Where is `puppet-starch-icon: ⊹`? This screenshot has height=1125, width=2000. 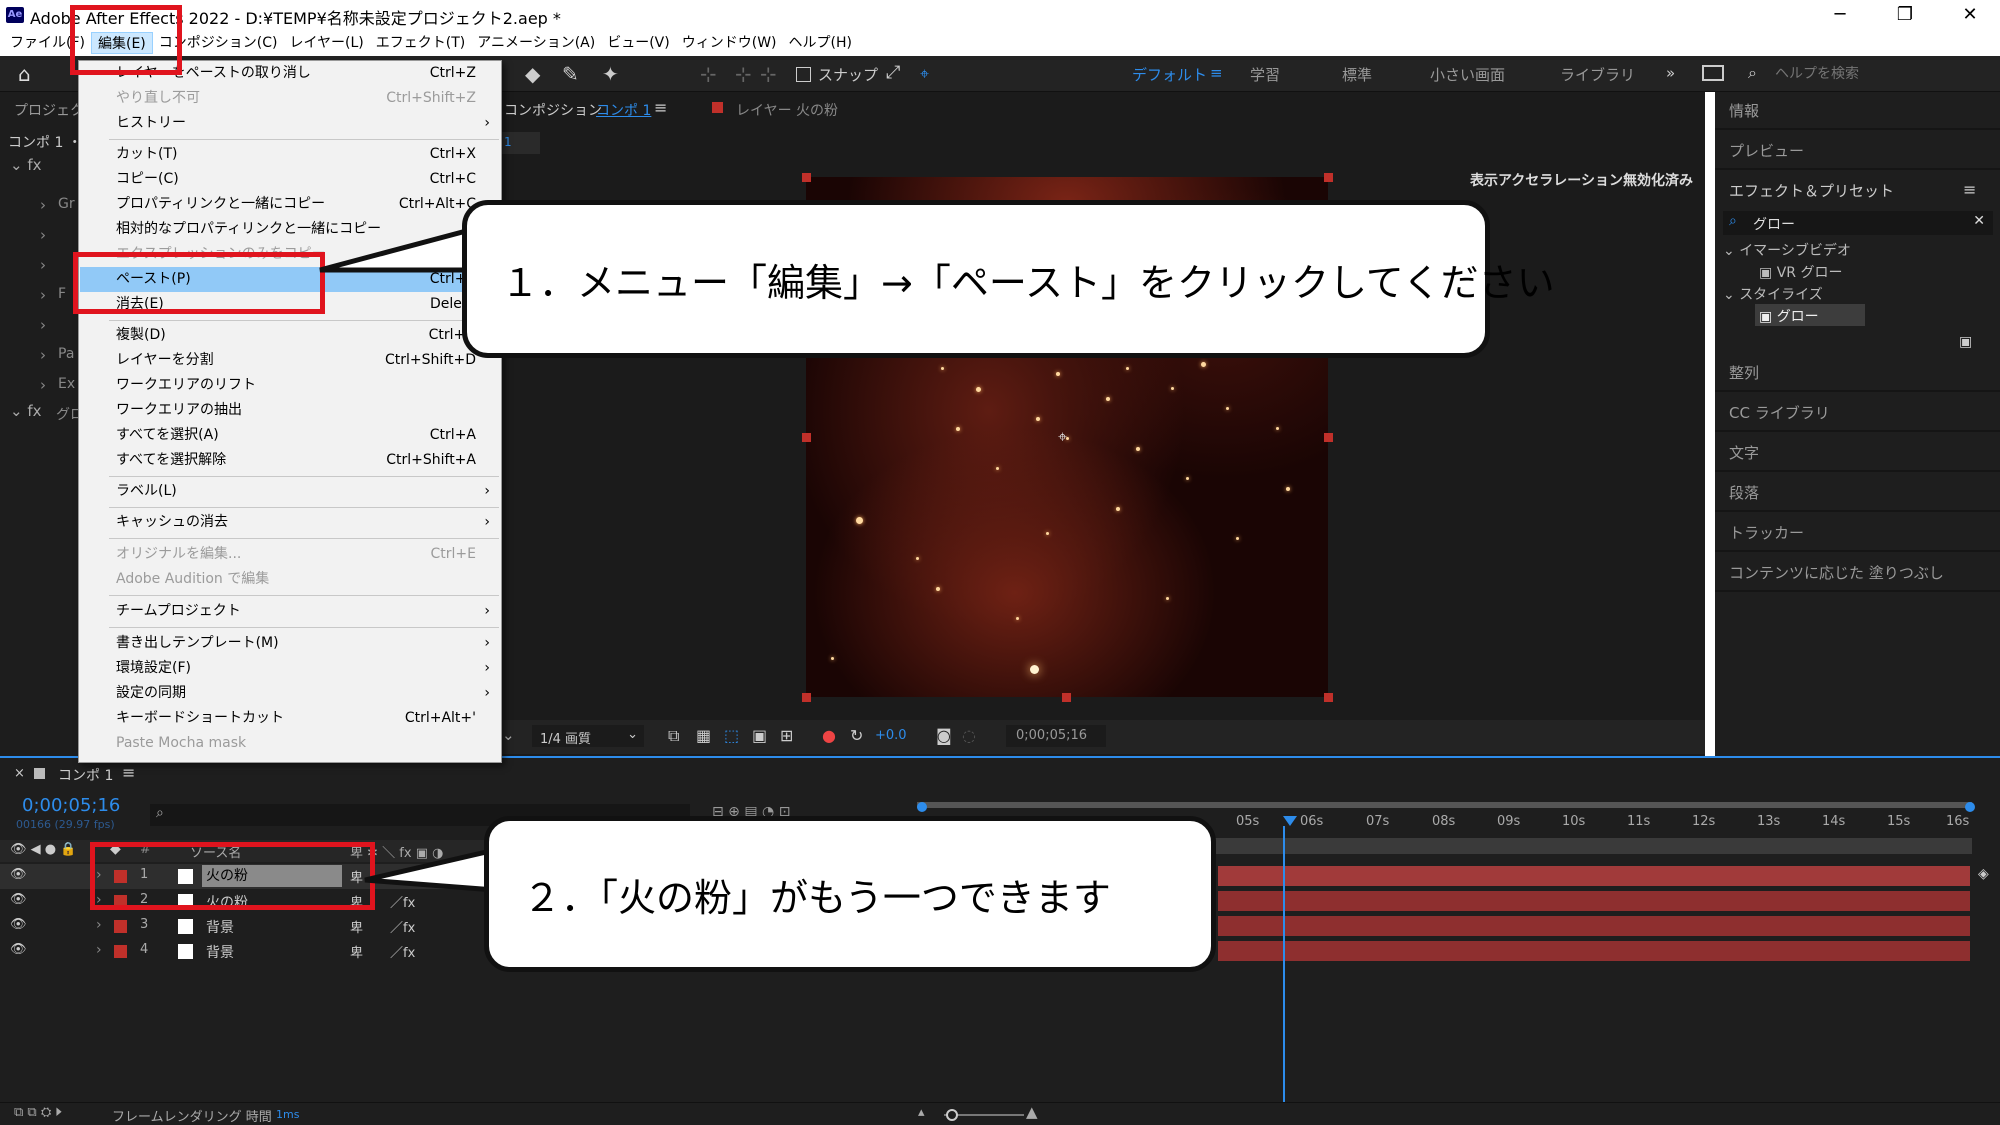 puppet-starch-icon: ⊹ is located at coordinates (768, 74).